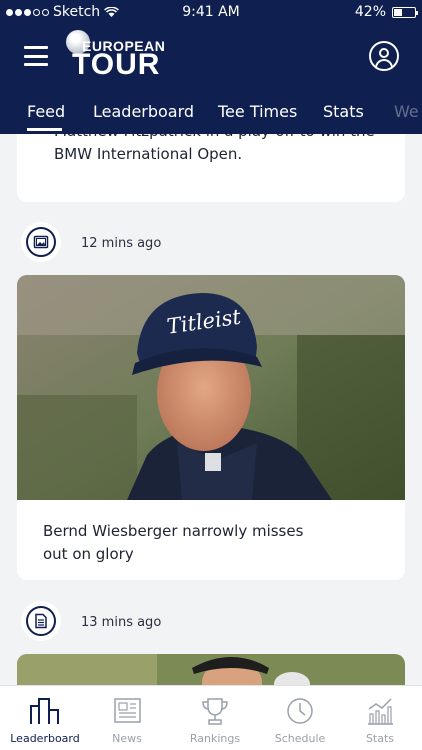 The width and height of the screenshot is (422, 750). What do you see at coordinates (44, 711) in the screenshot?
I see `leaderboard-icon` at bounding box center [44, 711].